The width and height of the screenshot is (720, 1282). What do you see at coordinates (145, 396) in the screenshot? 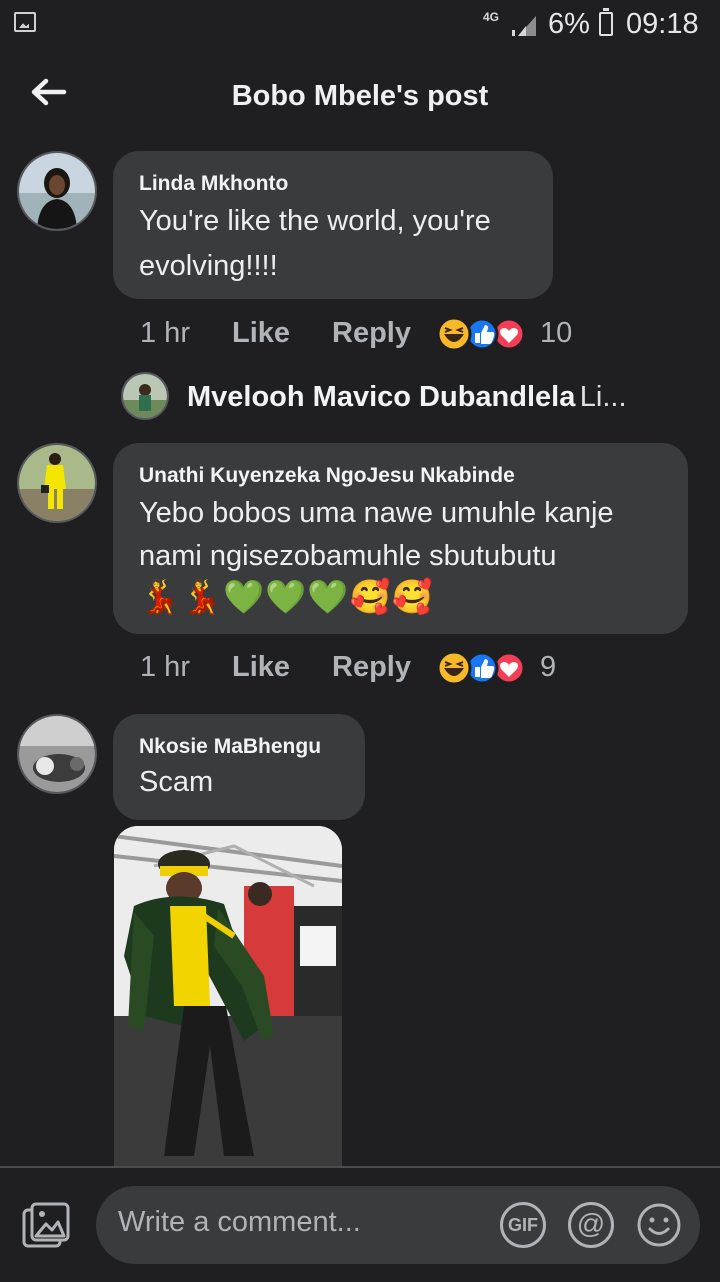
I see `reply-avatar` at bounding box center [145, 396].